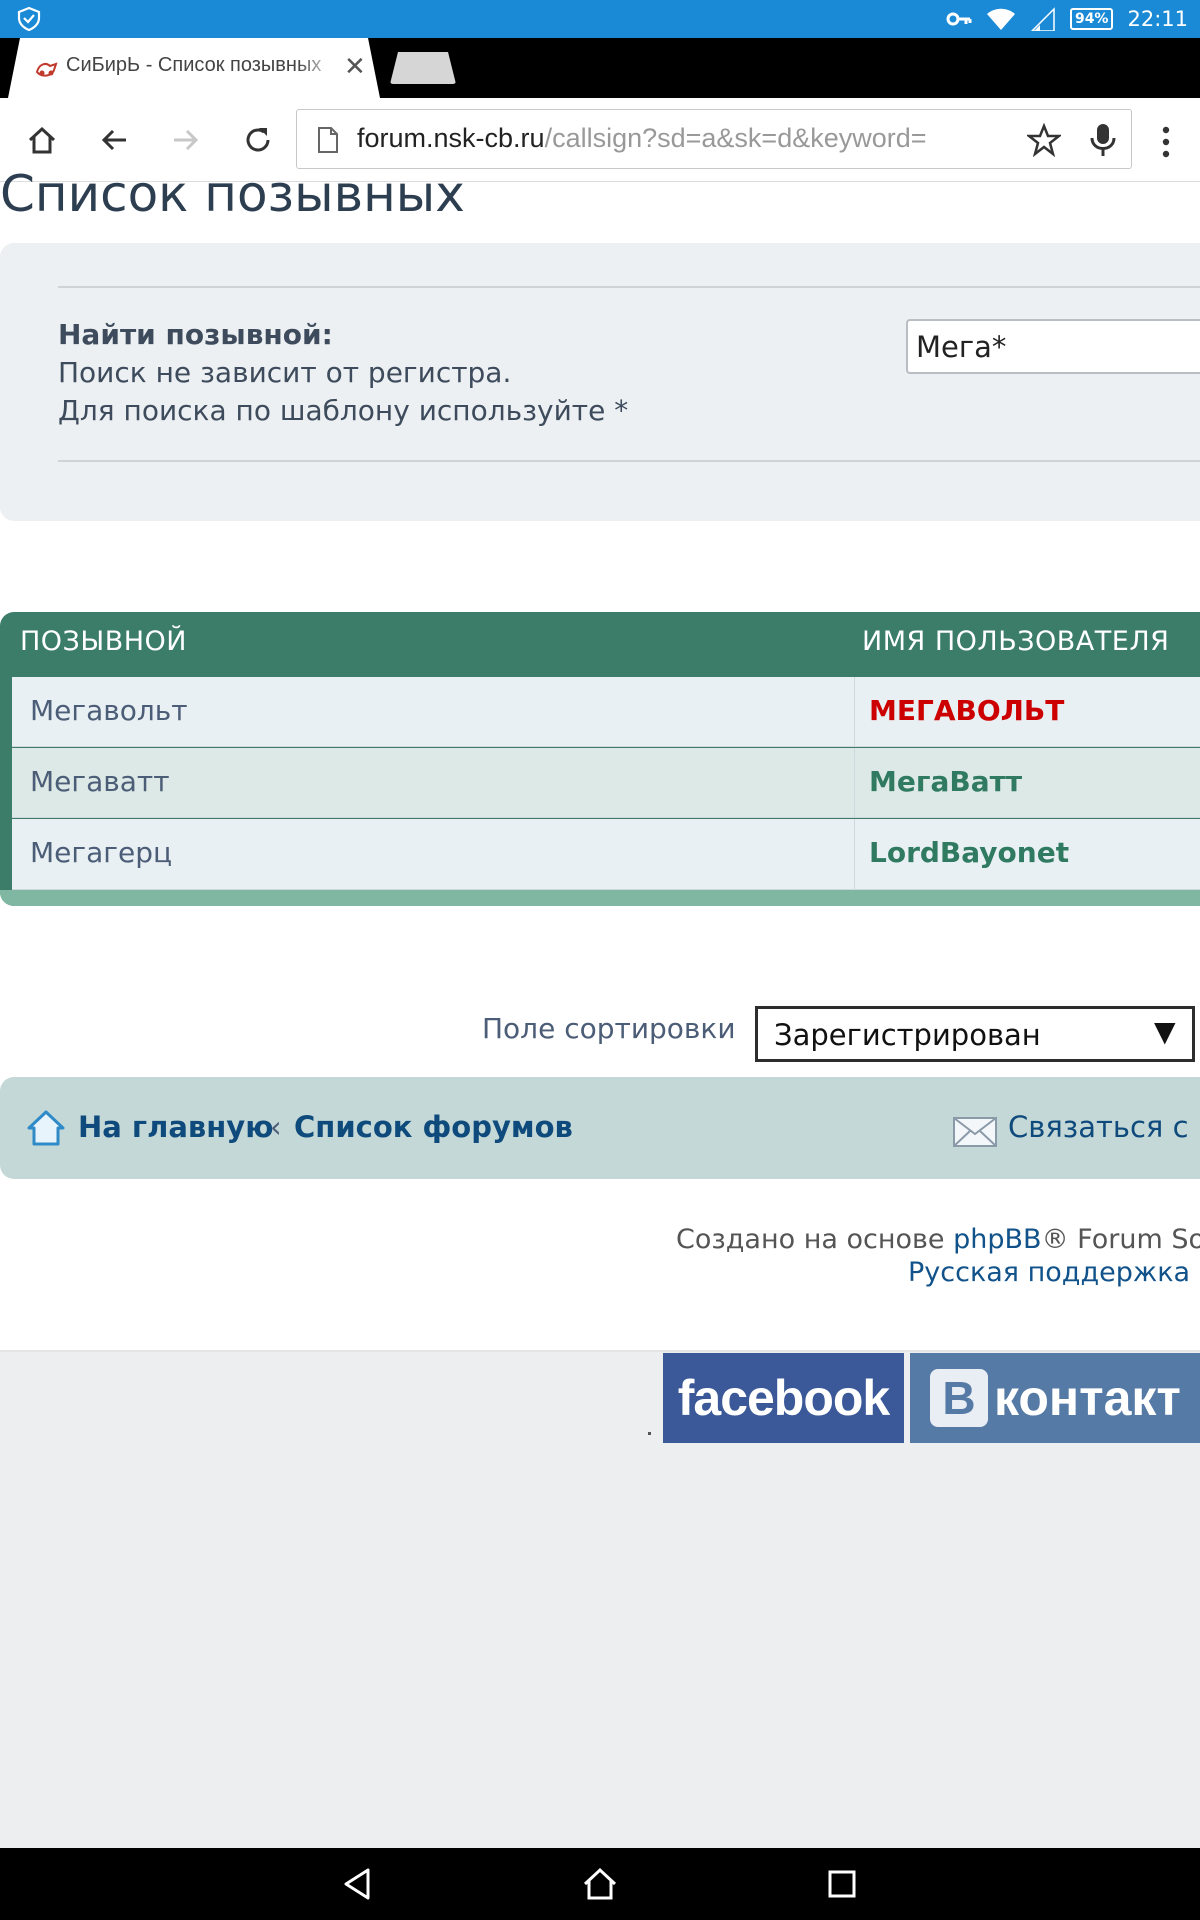  What do you see at coordinates (606, 712) in the screenshot?
I see `table-row: Мегавольт МЕГАВОЛЬТ` at bounding box center [606, 712].